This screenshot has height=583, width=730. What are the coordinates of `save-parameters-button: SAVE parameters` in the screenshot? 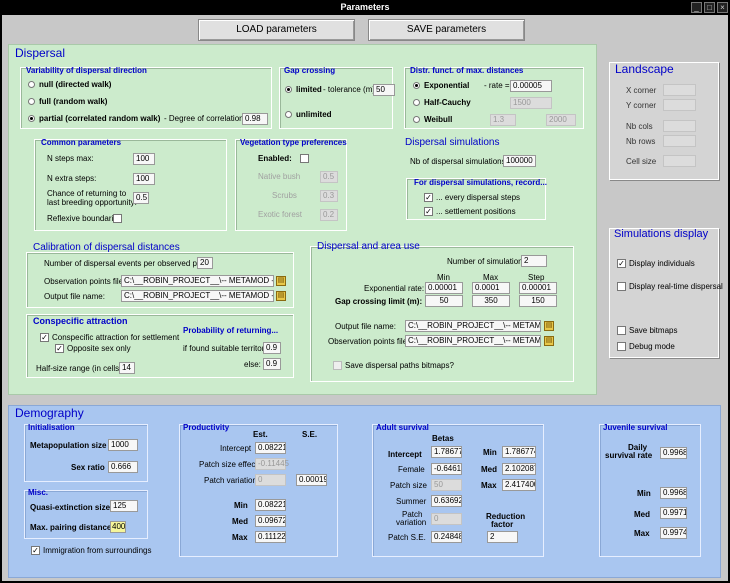 It's located at (446, 30).